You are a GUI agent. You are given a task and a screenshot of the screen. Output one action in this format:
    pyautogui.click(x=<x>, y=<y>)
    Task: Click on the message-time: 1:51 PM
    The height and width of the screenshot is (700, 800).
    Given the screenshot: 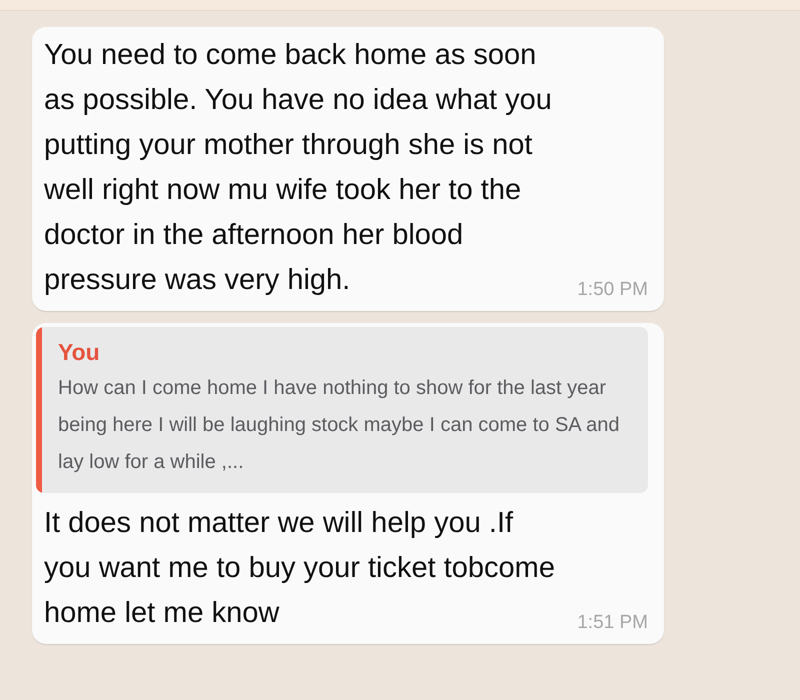 What is the action you would take?
    pyautogui.click(x=612, y=623)
    